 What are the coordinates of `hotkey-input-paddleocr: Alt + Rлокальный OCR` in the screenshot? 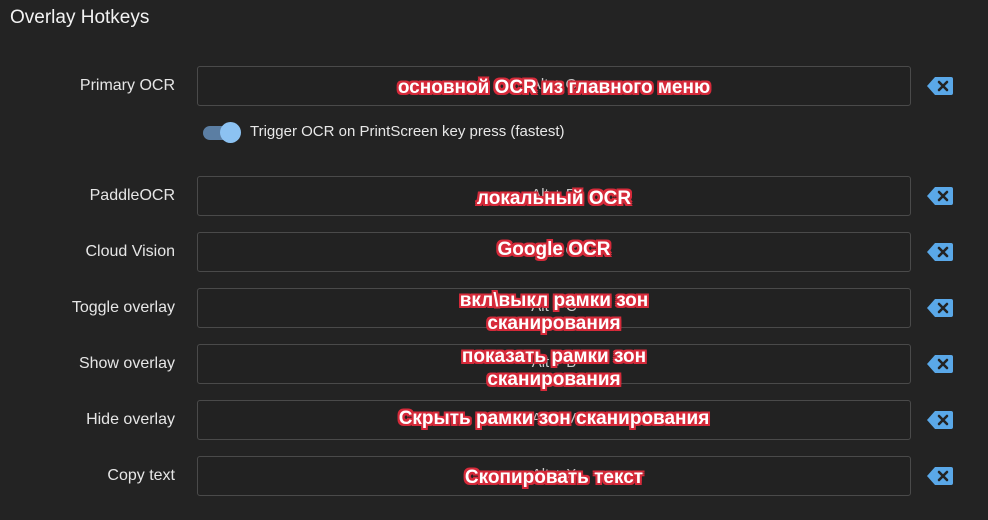 It's located at (554, 196).